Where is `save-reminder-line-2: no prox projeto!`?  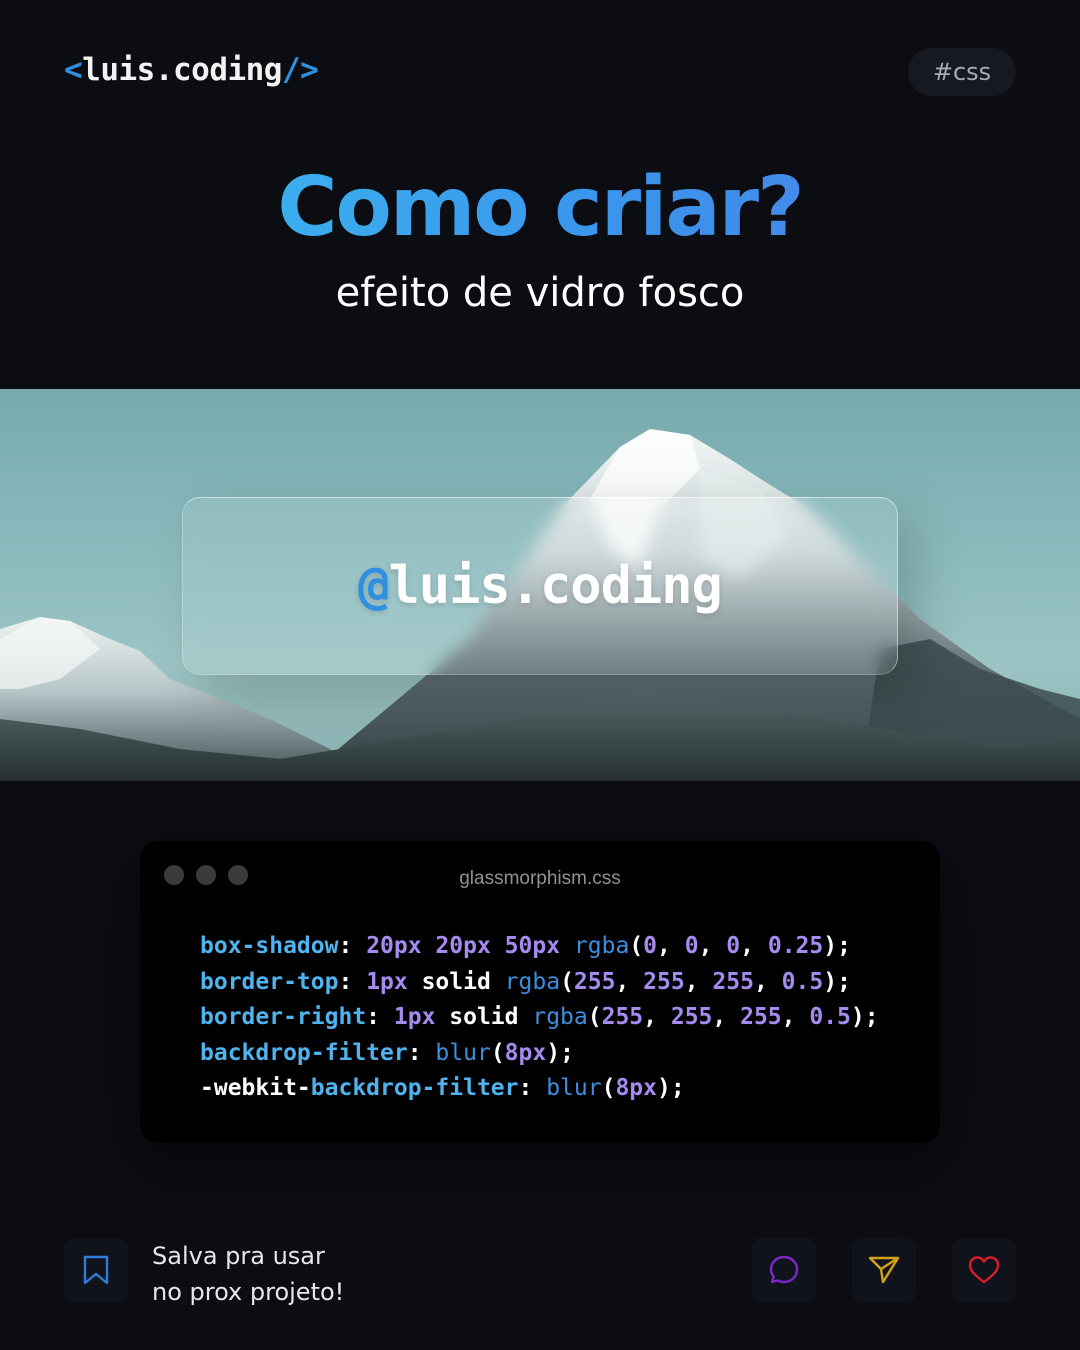 save-reminder-line-2: no prox projeto! is located at coordinates (248, 1292).